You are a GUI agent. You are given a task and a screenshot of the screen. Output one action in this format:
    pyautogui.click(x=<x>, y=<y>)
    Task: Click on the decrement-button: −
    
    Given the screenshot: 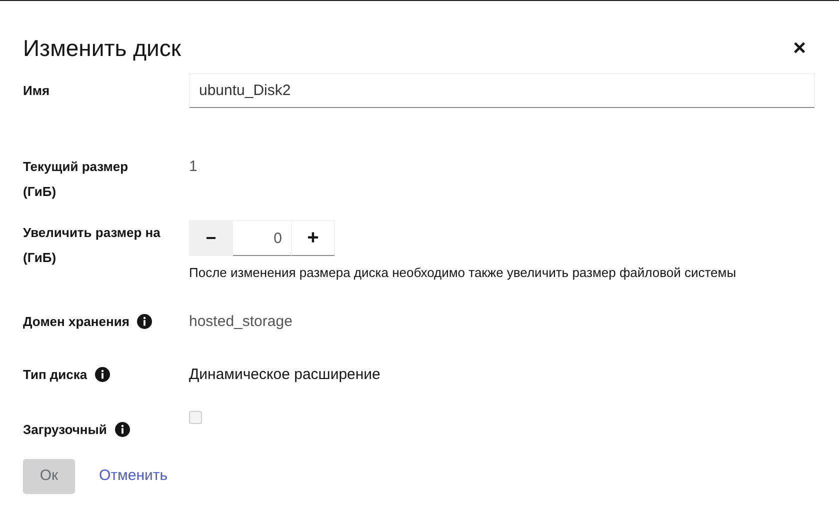 What is the action you would take?
    pyautogui.click(x=211, y=238)
    